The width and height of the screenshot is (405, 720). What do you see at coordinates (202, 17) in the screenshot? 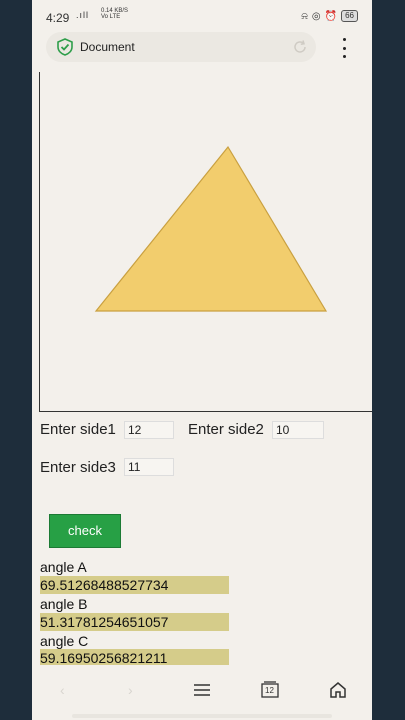
I see `status-bar: 4:29 .ıll 0.14 KB/S Vo LTE ⍾ ◎ ⏰ 66` at bounding box center [202, 17].